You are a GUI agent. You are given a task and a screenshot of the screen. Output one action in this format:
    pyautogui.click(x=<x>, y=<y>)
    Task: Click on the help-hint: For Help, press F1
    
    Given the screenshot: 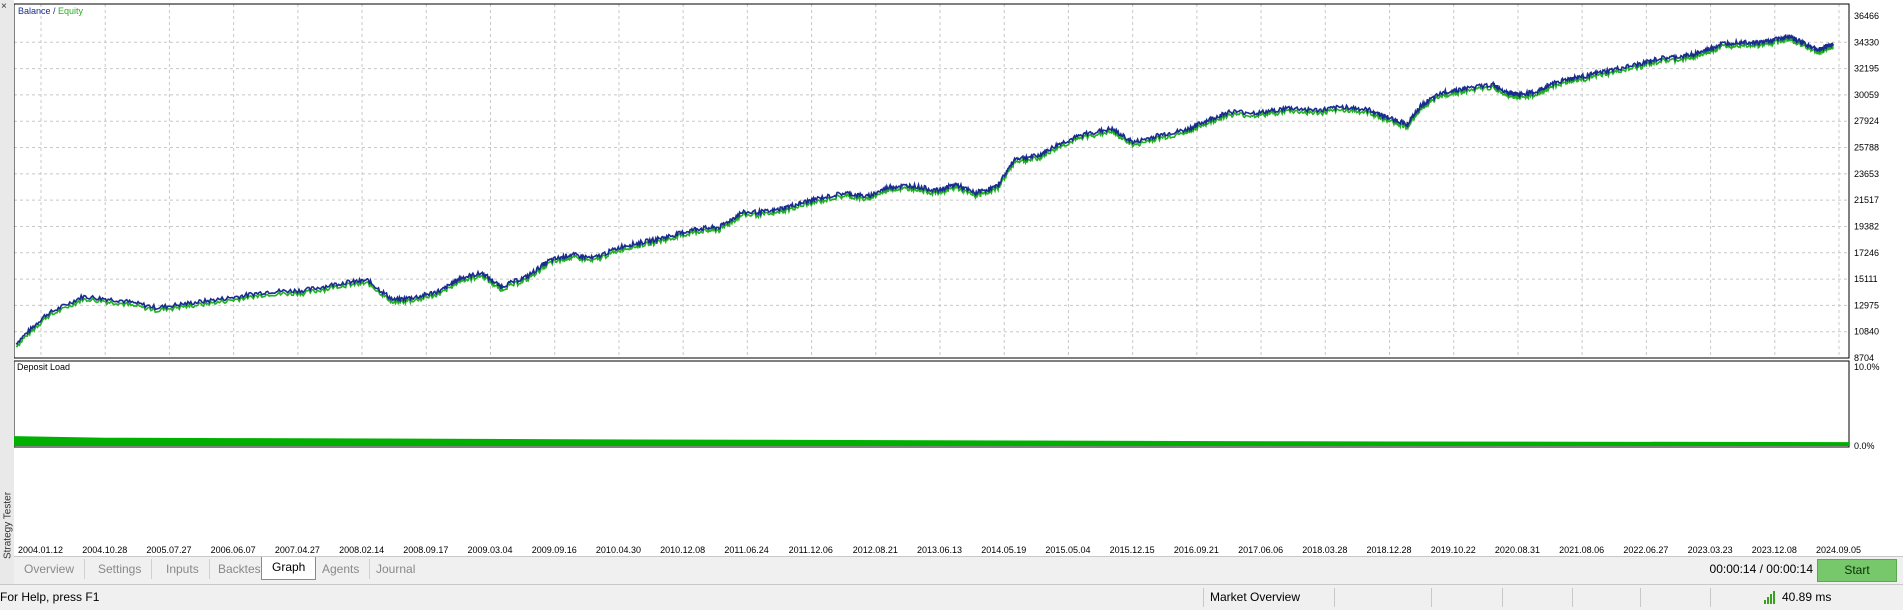 What is the action you would take?
    pyautogui.click(x=50, y=597)
    